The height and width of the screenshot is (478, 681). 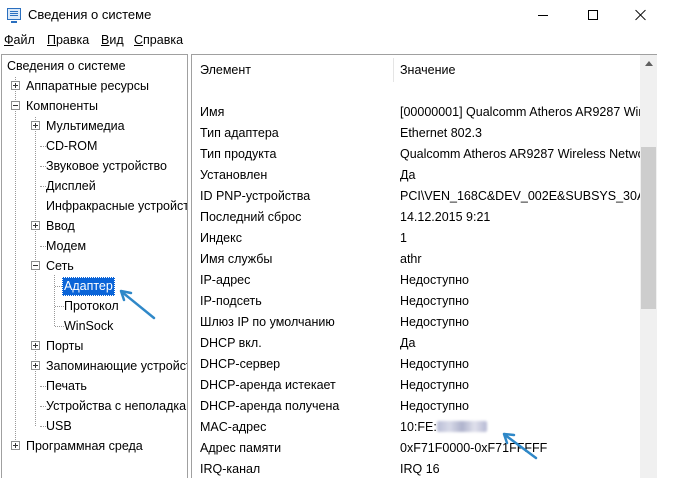 What do you see at coordinates (116, 366) in the screenshot?
I see `tree-item-storage: Запоминающие устройства` at bounding box center [116, 366].